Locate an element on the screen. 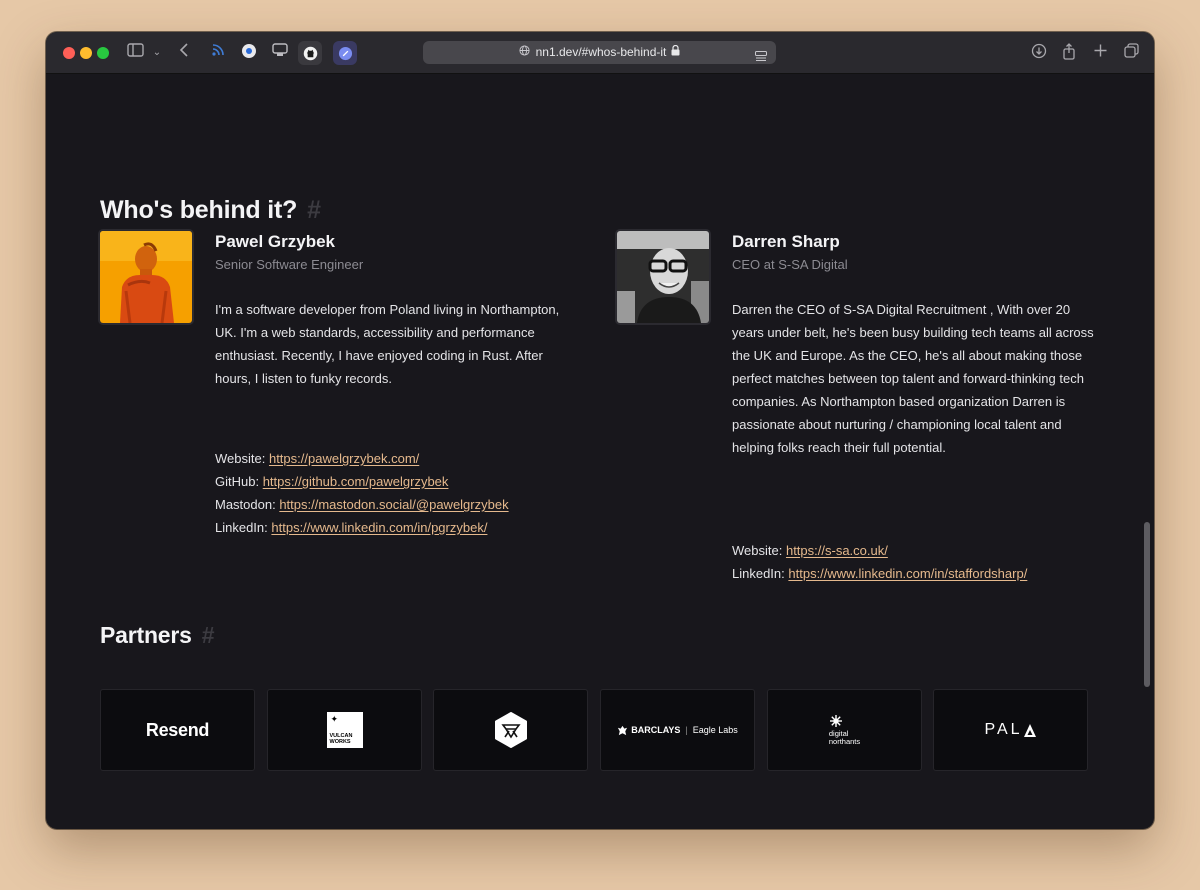 This screenshot has width=1200, height=890. avatar-darren is located at coordinates (663, 277).